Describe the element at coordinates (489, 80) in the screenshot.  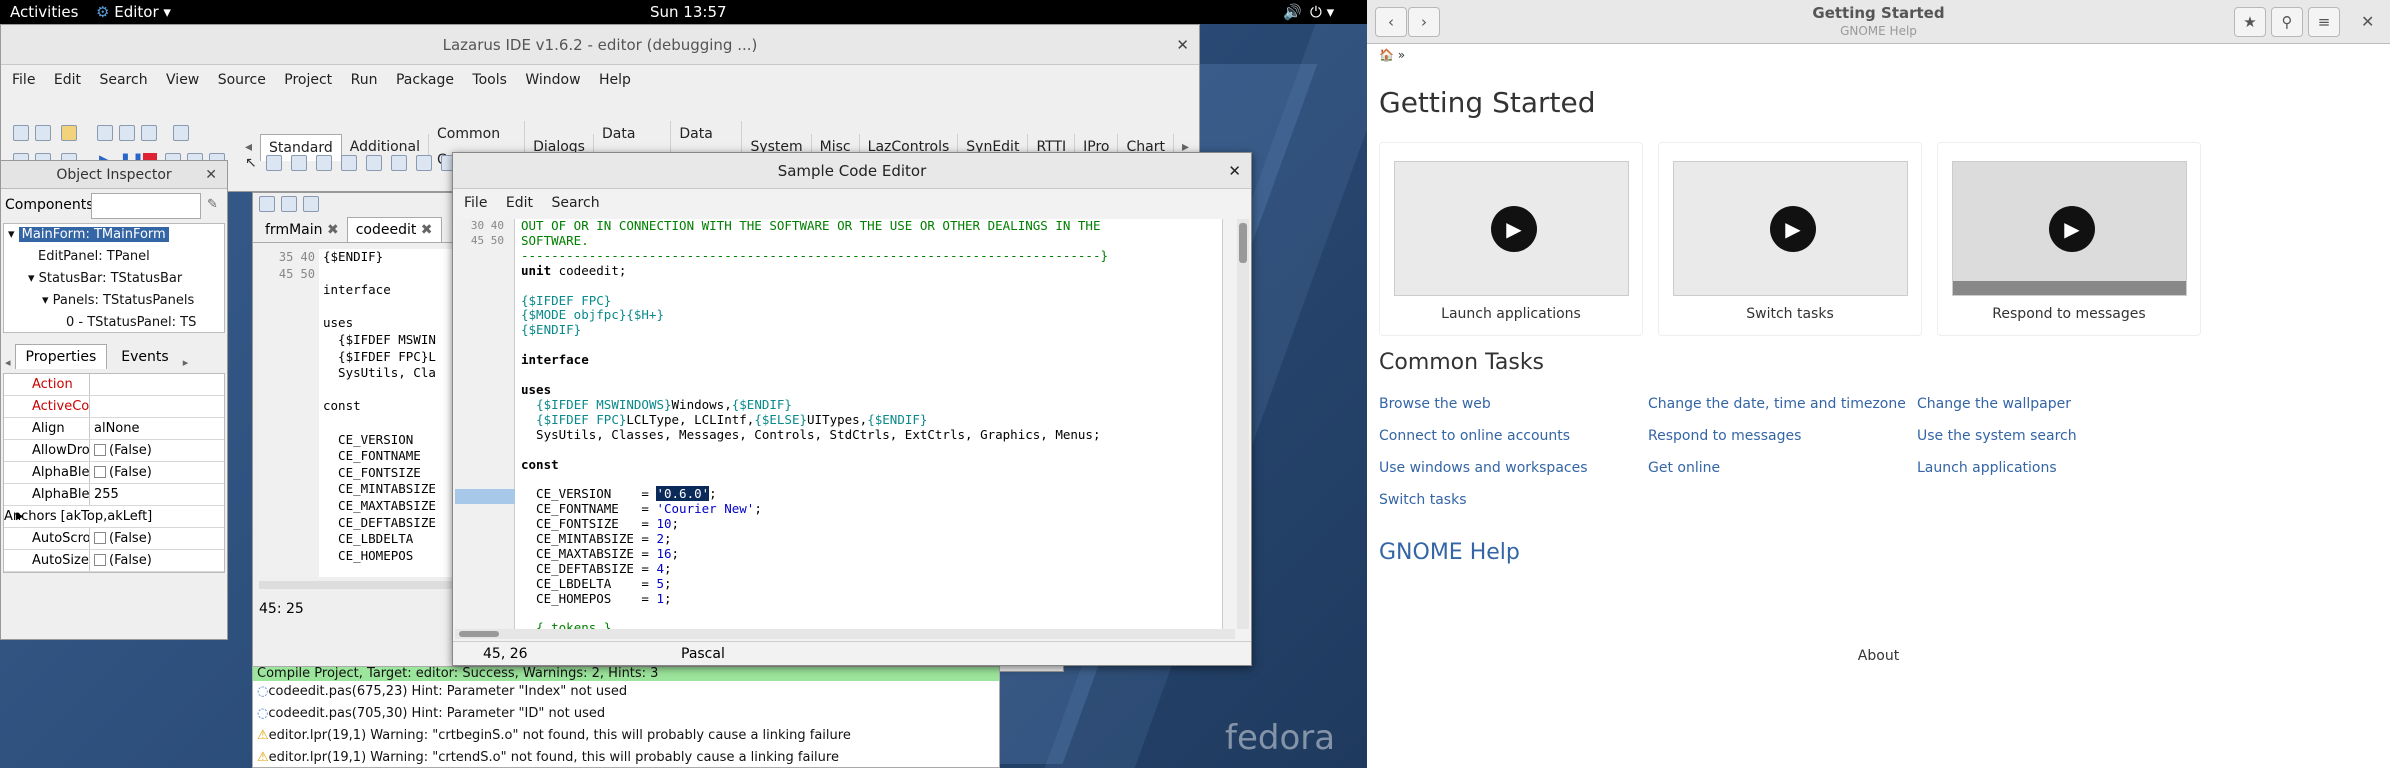
I see `menu-tools: Tools` at that location.